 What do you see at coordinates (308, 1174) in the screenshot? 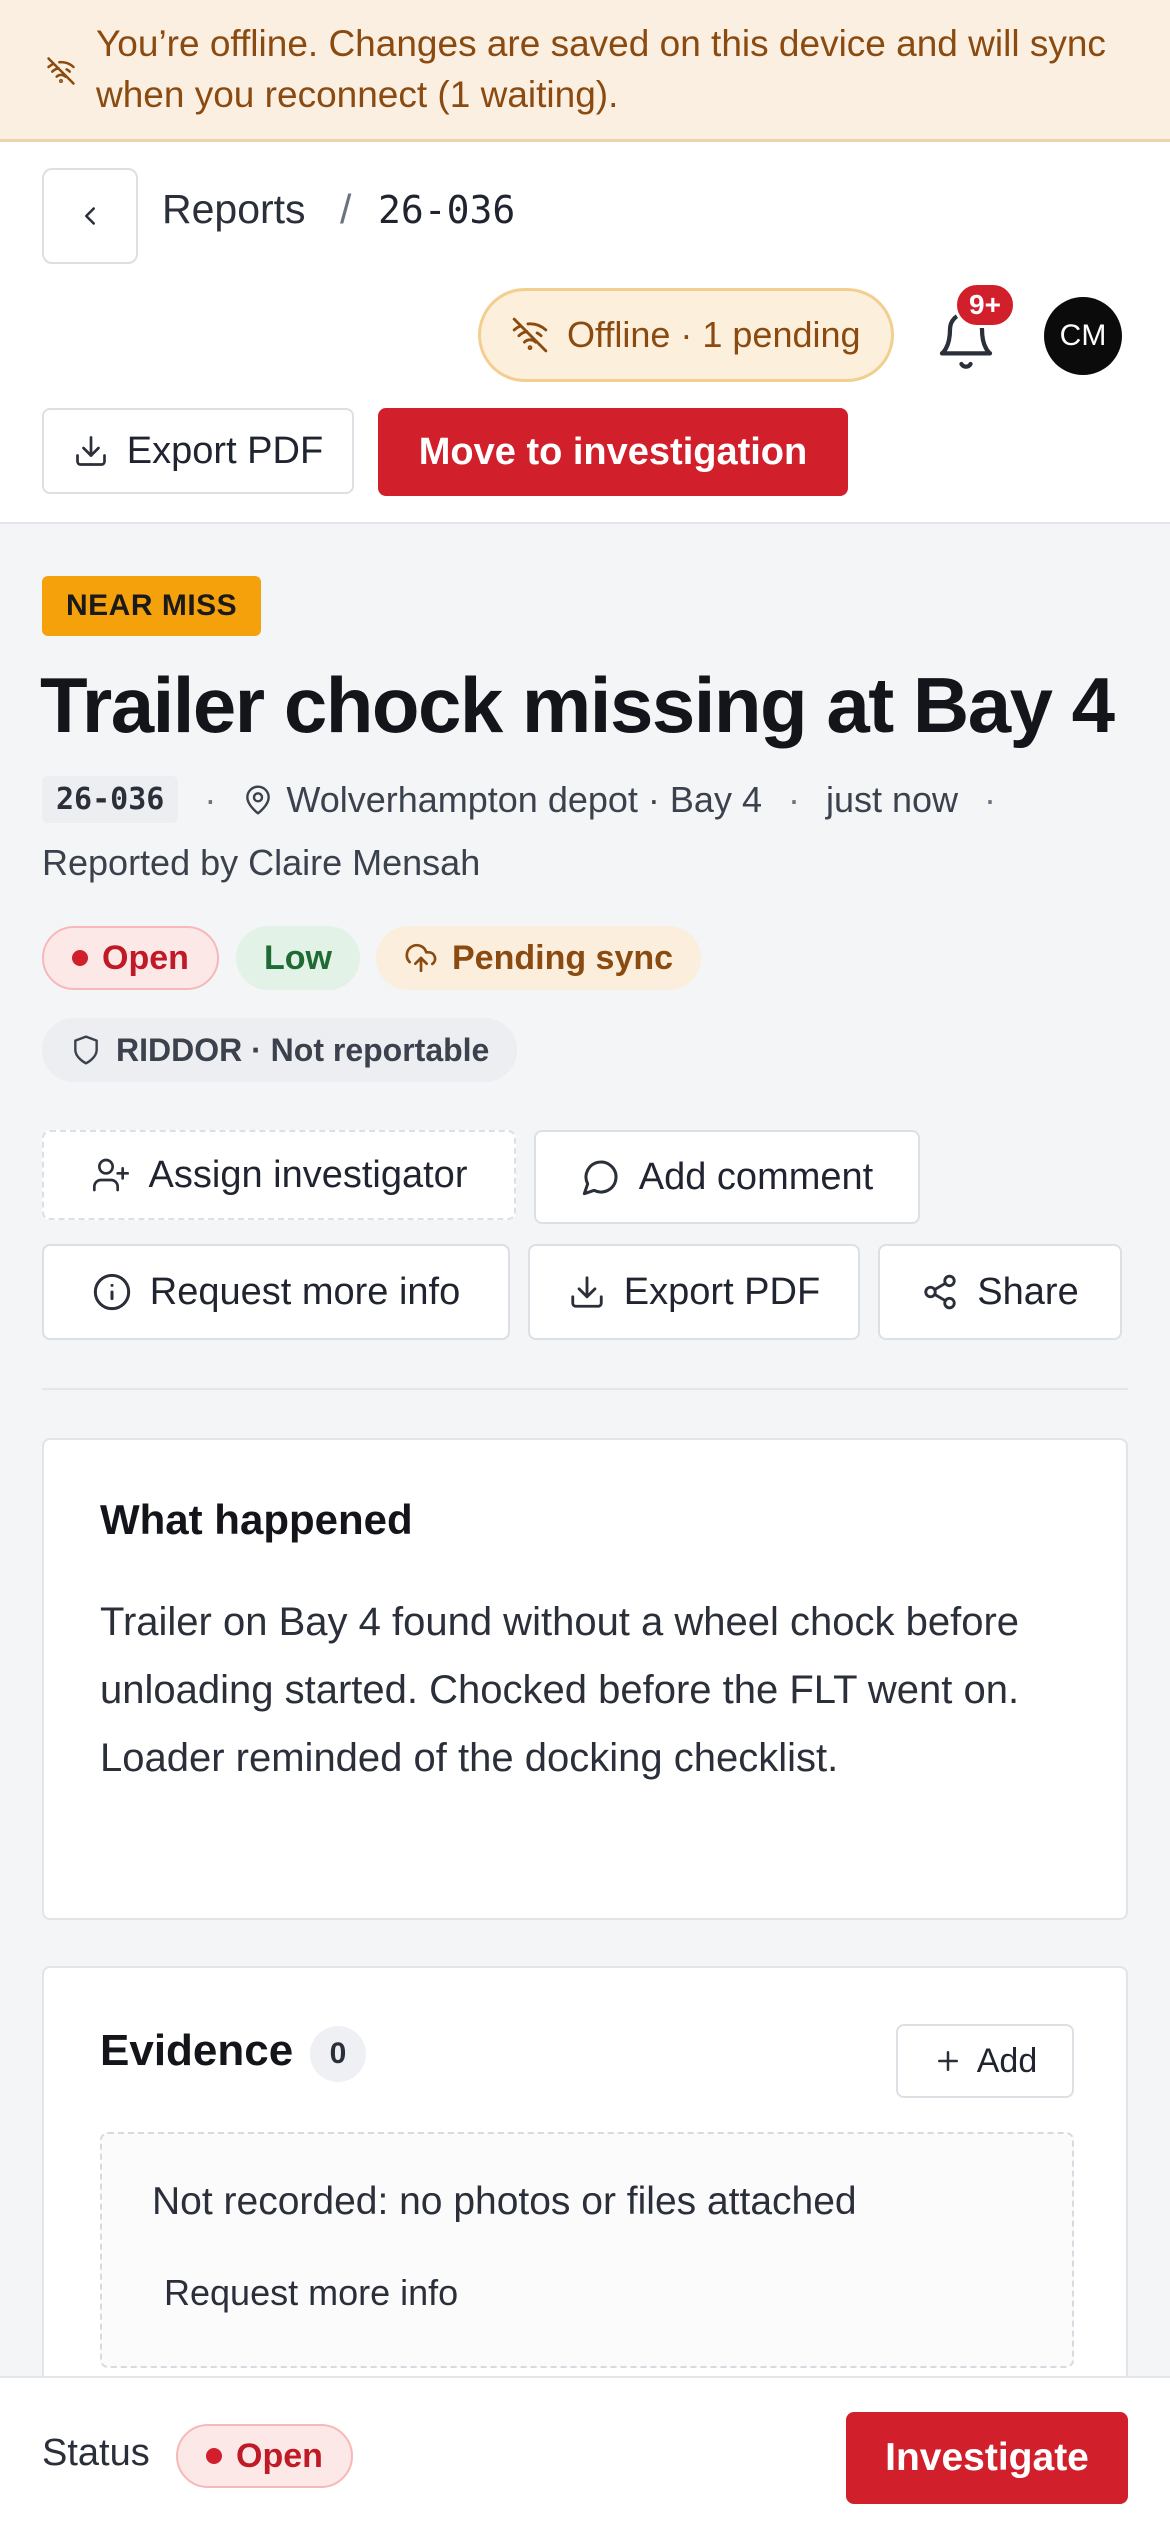
I see `assign-investigator-label: Assign investigator` at bounding box center [308, 1174].